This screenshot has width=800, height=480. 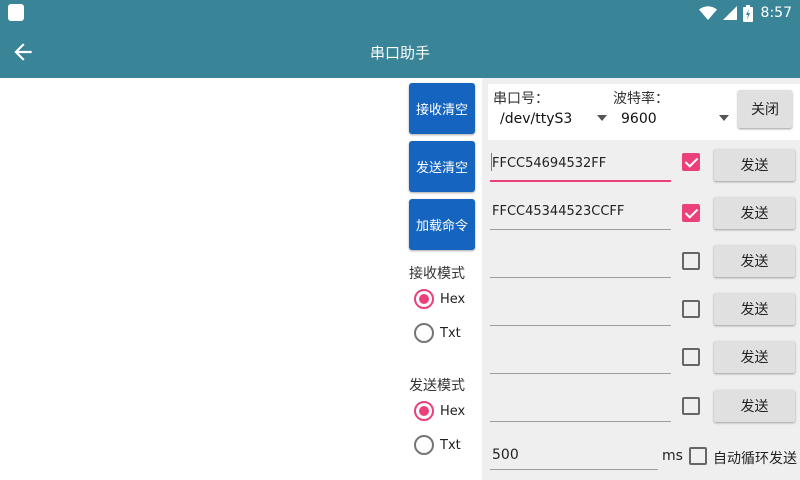 I want to click on control-column: 接收清空 发送清空 加载命令 接收模式 Hex Txt 发送模式 Hex Txt, so click(x=441, y=279).